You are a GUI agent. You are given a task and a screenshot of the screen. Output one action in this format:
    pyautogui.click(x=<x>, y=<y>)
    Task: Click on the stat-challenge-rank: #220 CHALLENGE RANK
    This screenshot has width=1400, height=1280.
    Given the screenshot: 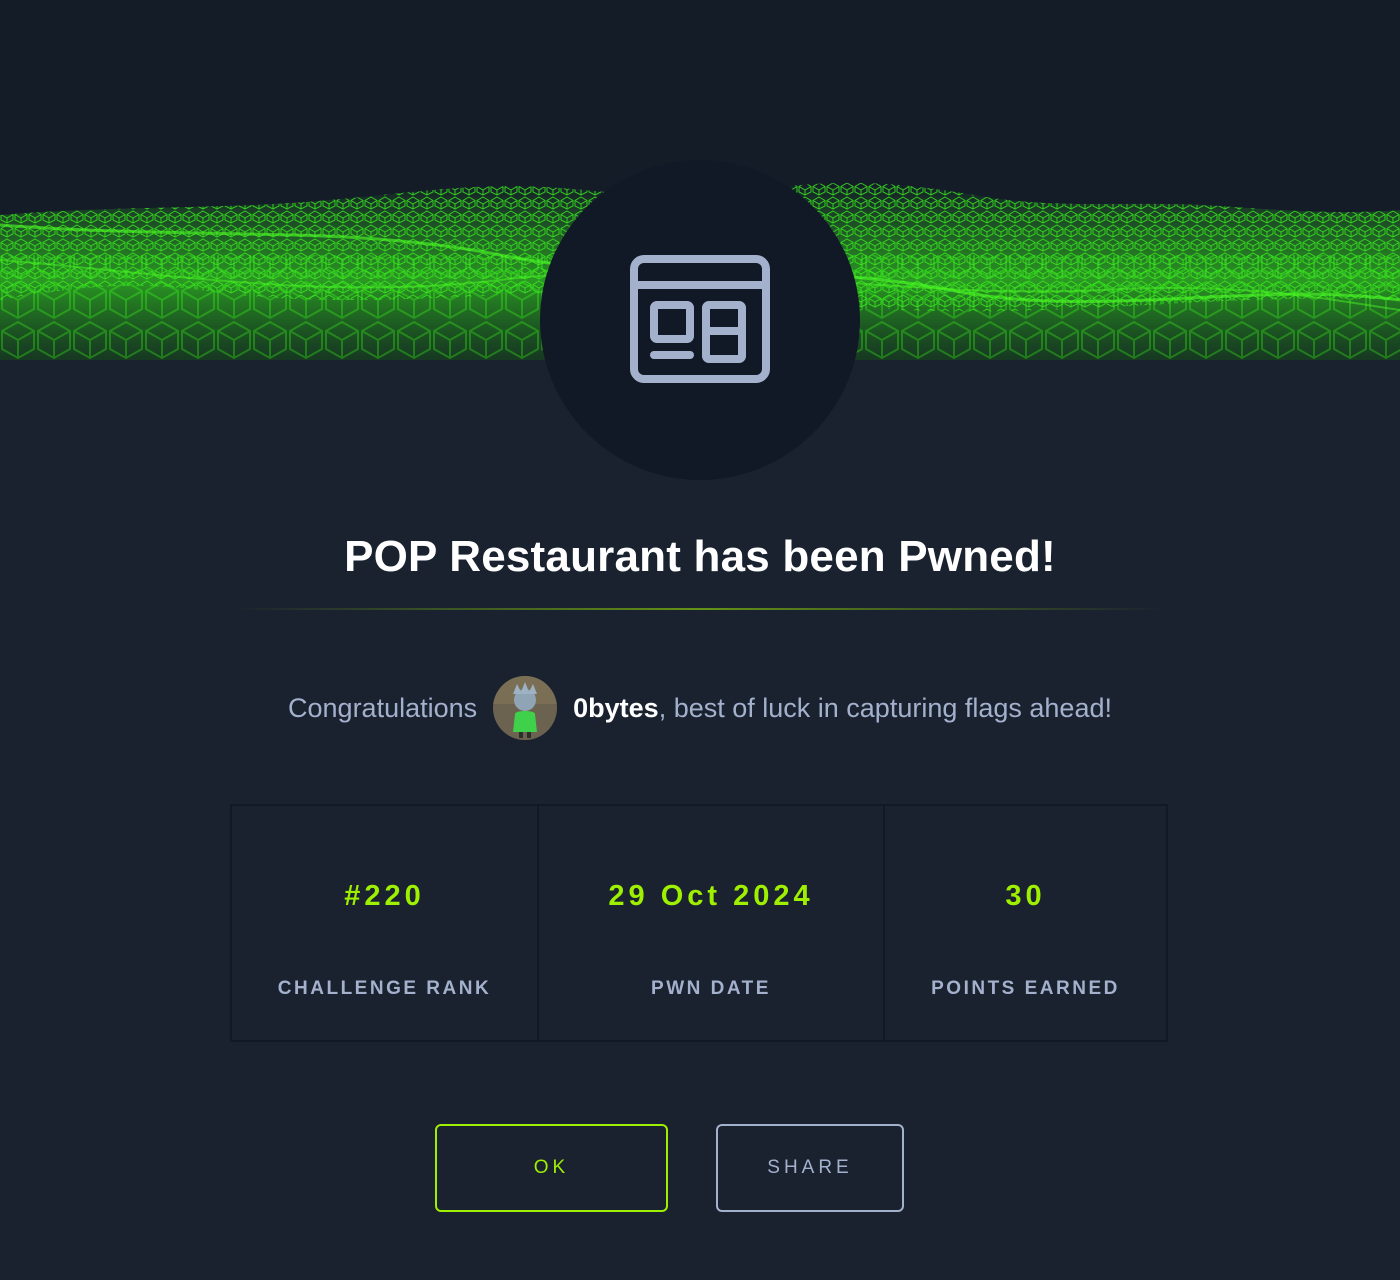 What is the action you would take?
    pyautogui.click(x=385, y=923)
    